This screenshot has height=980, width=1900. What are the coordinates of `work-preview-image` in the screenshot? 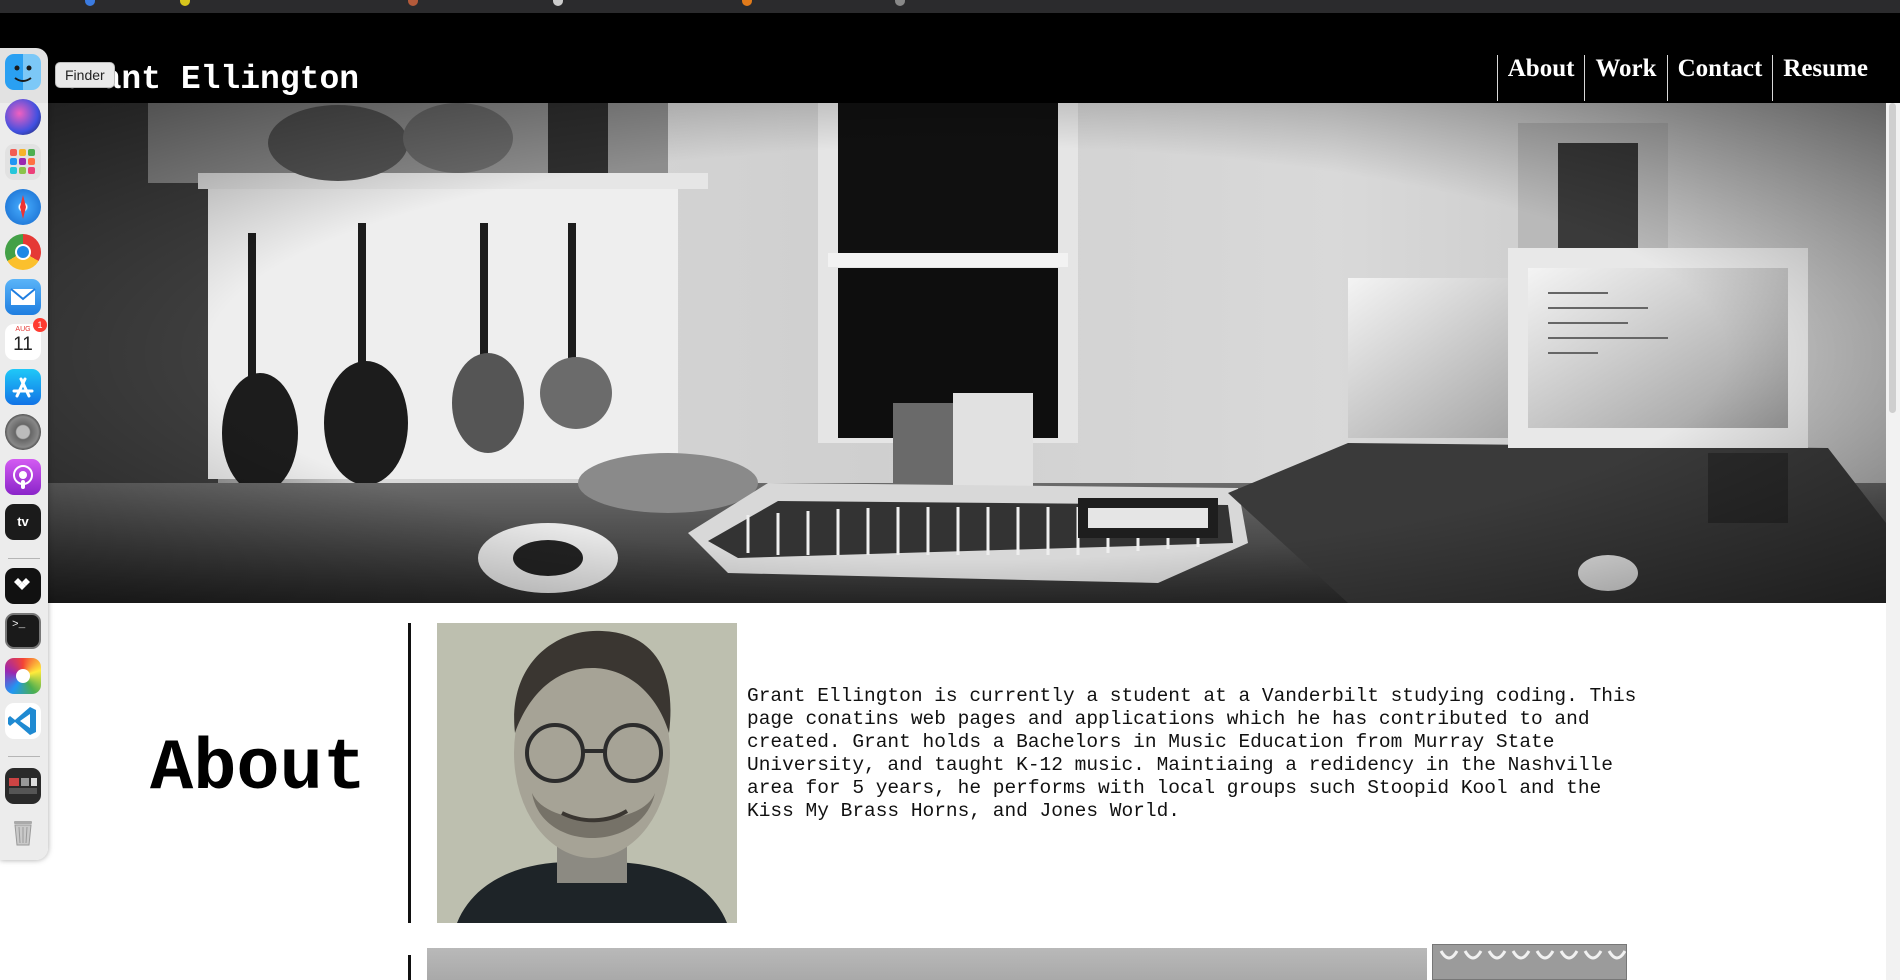 It's located at (927, 964).